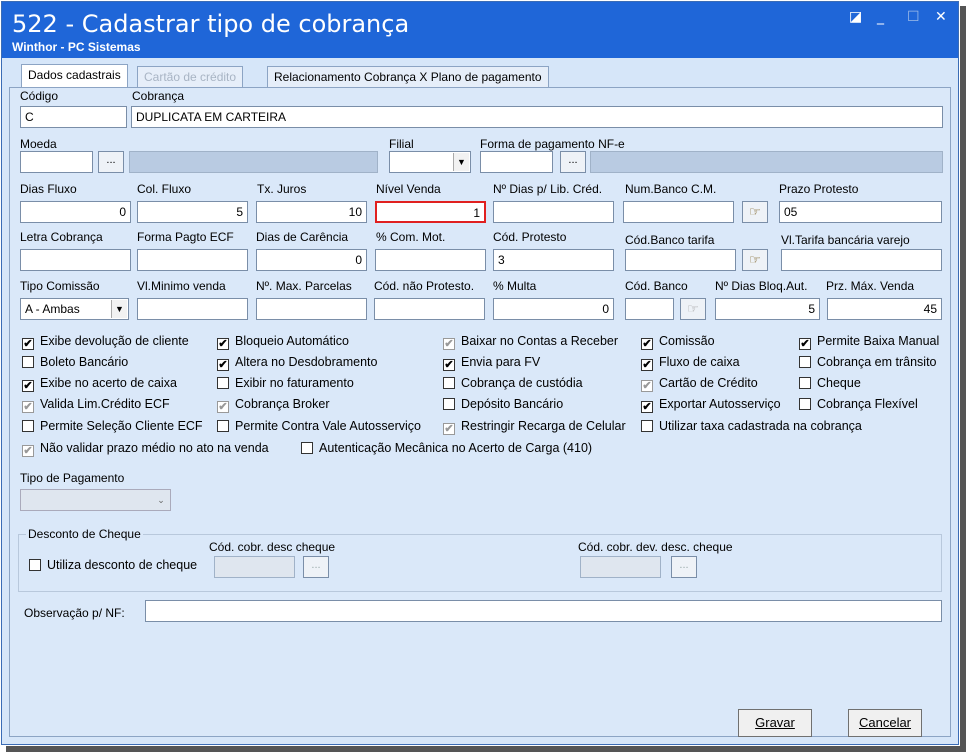 The width and height of the screenshot is (966, 752). Describe the element at coordinates (114, 341) in the screenshot. I see `checkbox-label: Exibe devolução de cliente` at that location.